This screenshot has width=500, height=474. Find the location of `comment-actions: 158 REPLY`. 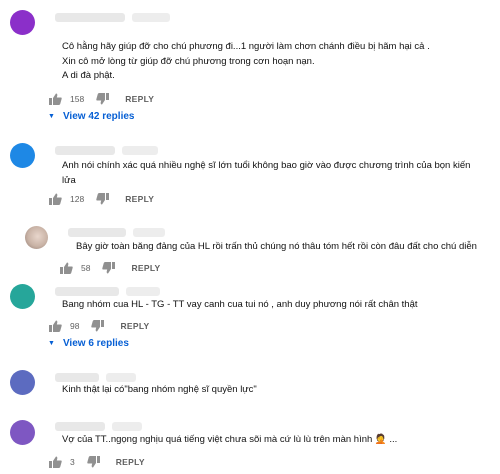

comment-actions: 158 REPLY is located at coordinates (101, 99).